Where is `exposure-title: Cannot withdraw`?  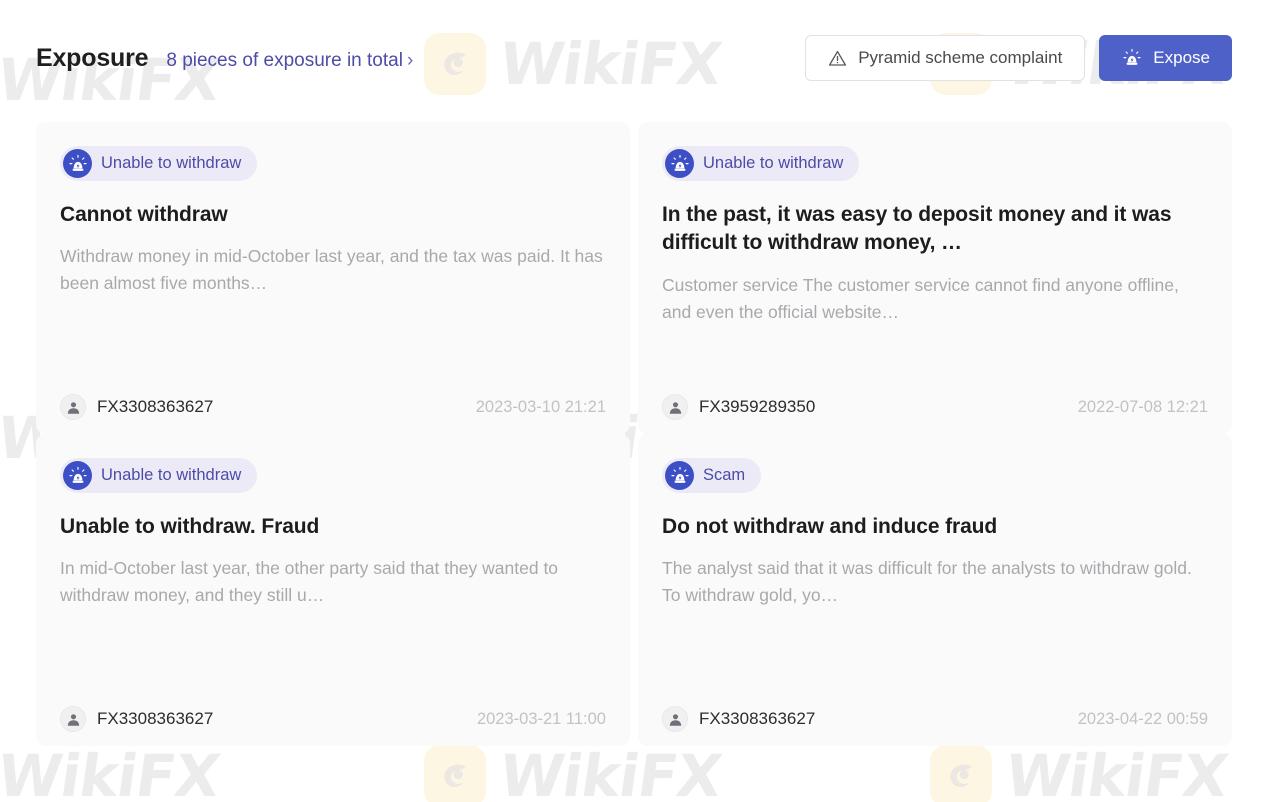 exposure-title: Cannot withdraw is located at coordinates (144, 214).